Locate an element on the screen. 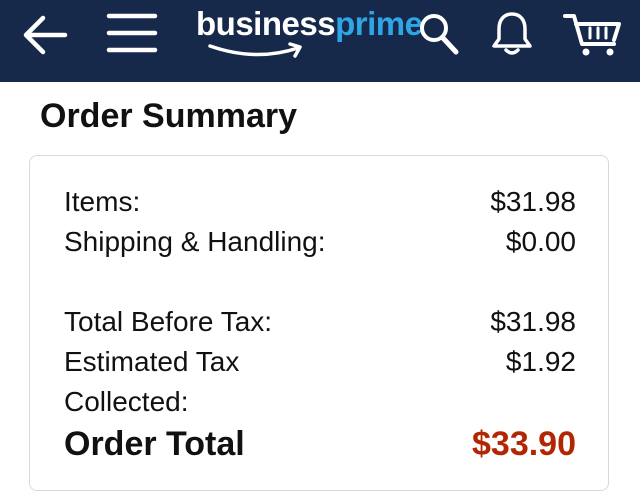  back-arrow-icon is located at coordinates (45, 35).